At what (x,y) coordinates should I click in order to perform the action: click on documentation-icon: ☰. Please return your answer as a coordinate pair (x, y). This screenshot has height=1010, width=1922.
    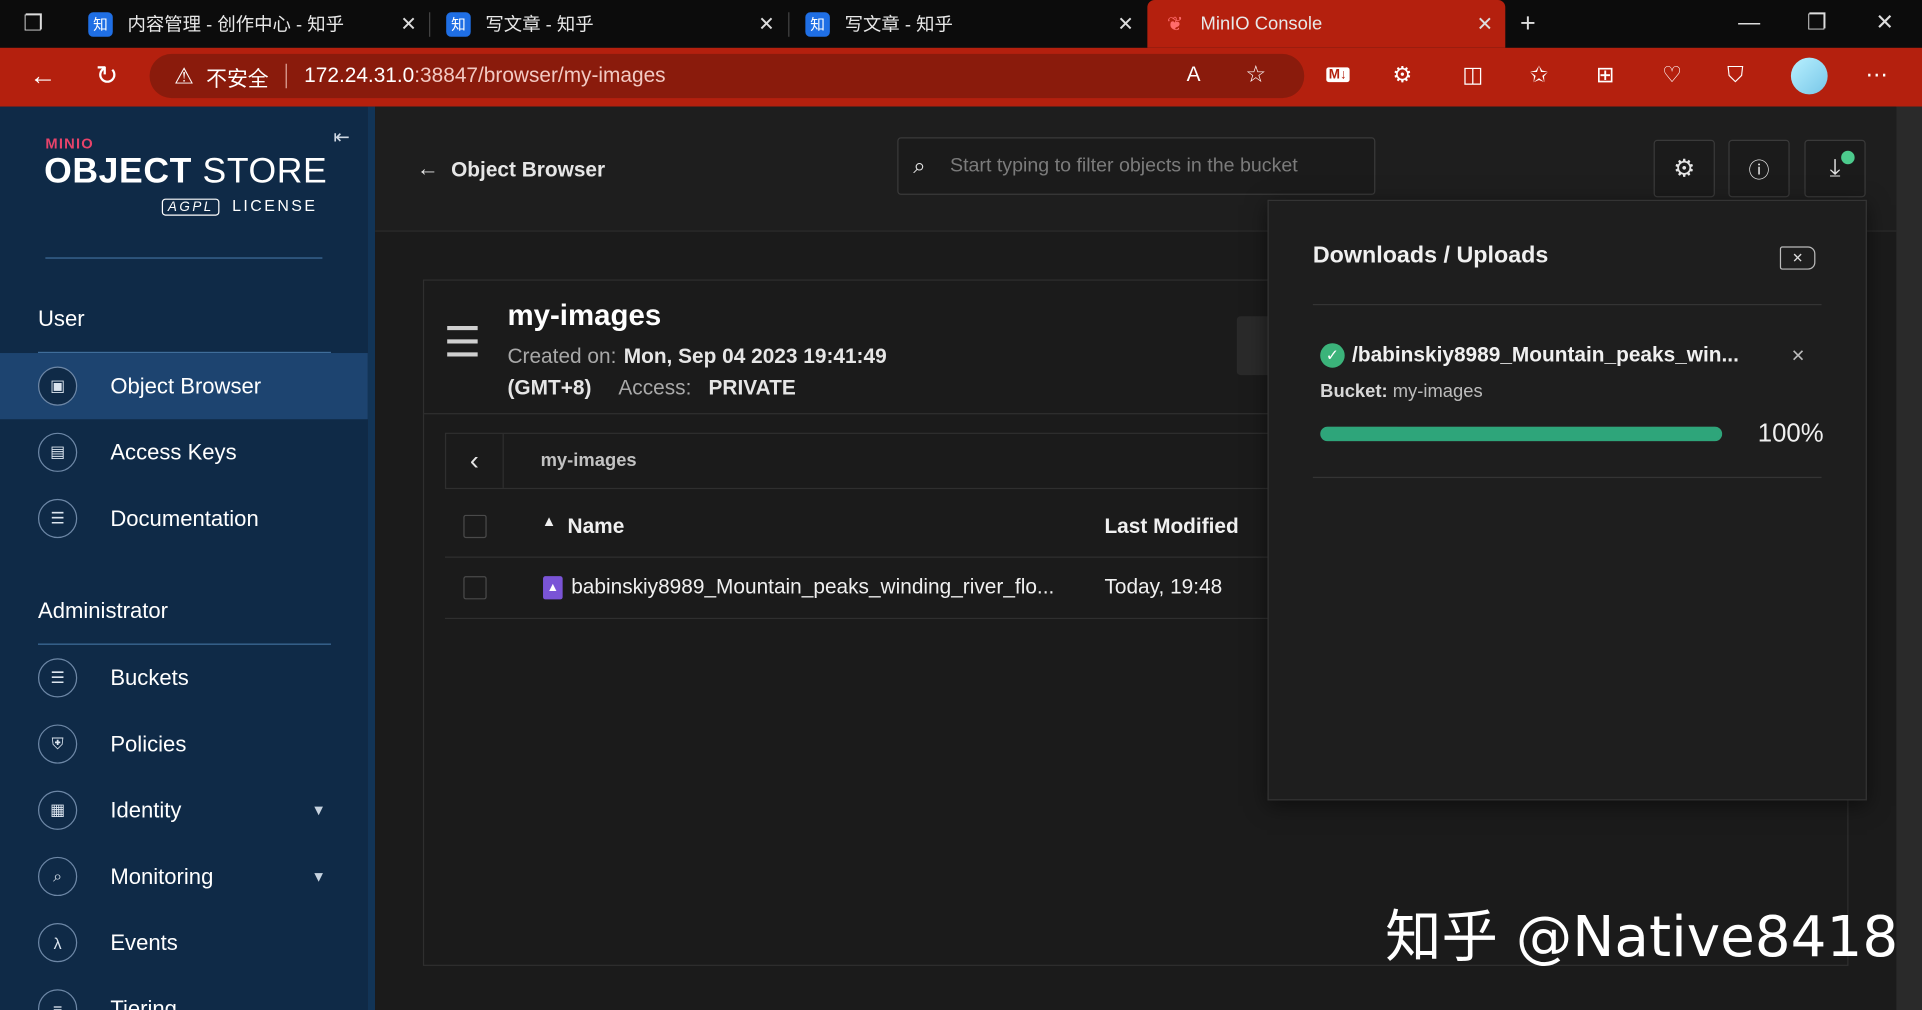
    Looking at the image, I should click on (57, 518).